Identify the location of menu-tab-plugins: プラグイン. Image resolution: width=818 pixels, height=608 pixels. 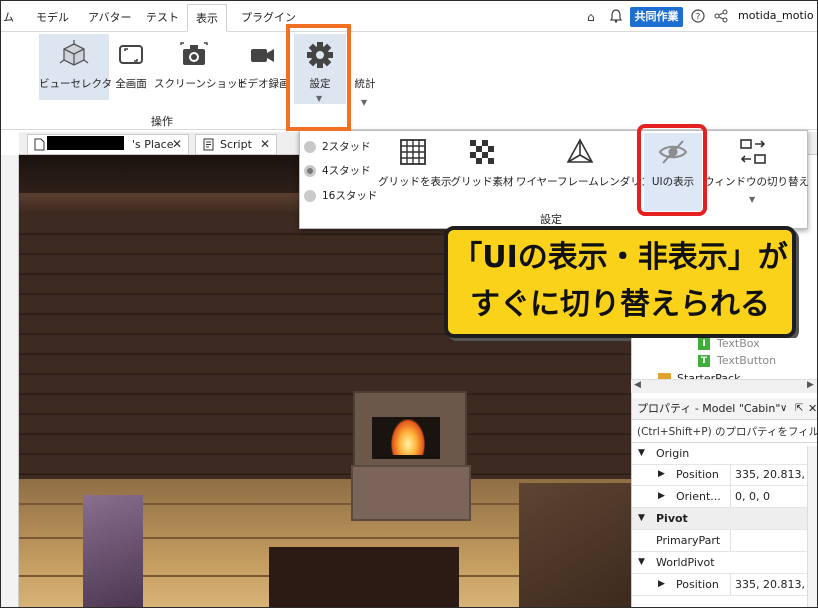
(268, 17).